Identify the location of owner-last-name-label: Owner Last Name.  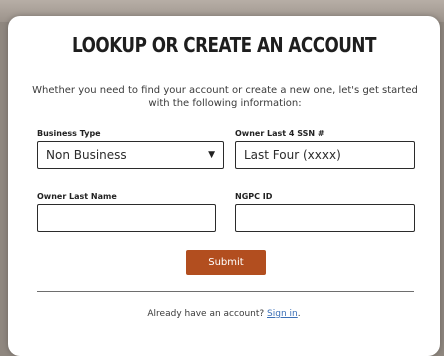
(77, 196).